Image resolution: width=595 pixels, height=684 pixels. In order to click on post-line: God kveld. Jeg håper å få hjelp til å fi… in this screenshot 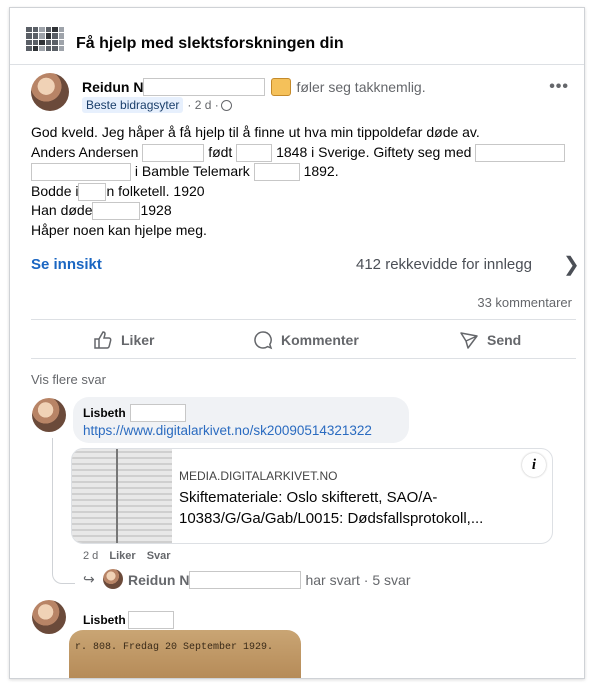, I will do `click(255, 132)`.